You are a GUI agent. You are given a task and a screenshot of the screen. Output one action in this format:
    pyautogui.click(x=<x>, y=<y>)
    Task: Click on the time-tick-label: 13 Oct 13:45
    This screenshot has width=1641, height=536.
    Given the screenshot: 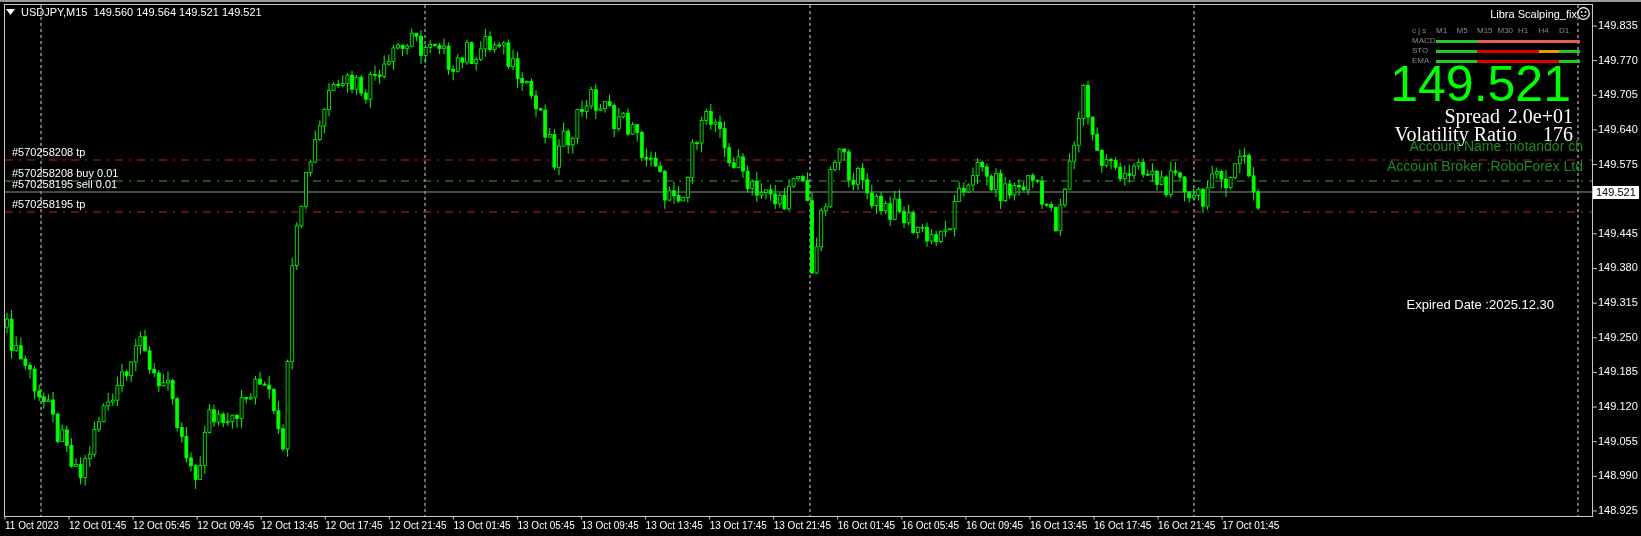 What is the action you would take?
    pyautogui.click(x=674, y=526)
    